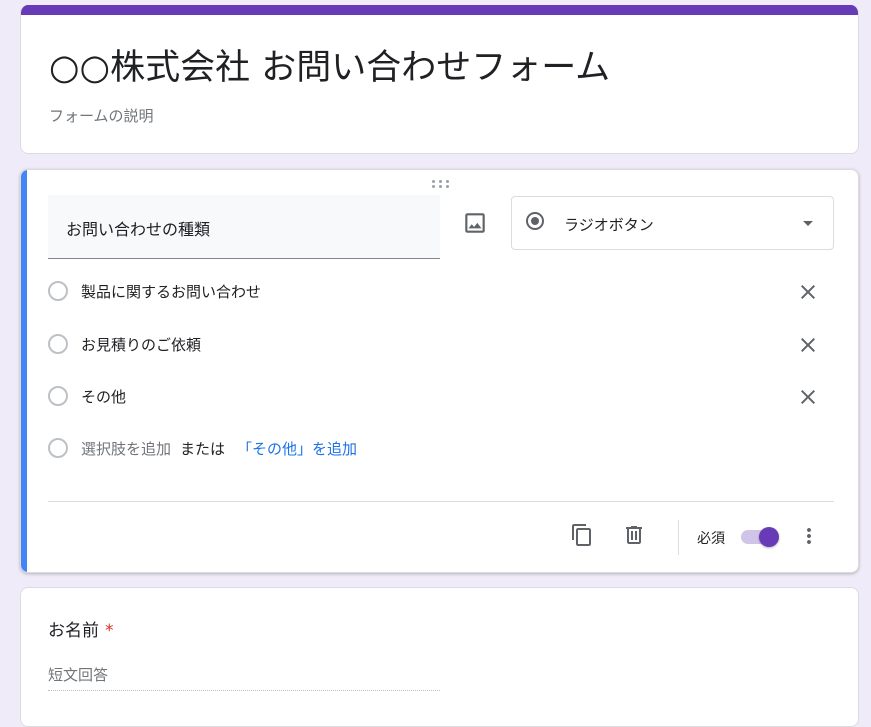  Describe the element at coordinates (443, 292) in the screenshot. I see `option-row: 製品に関するお問い合わせ` at that location.